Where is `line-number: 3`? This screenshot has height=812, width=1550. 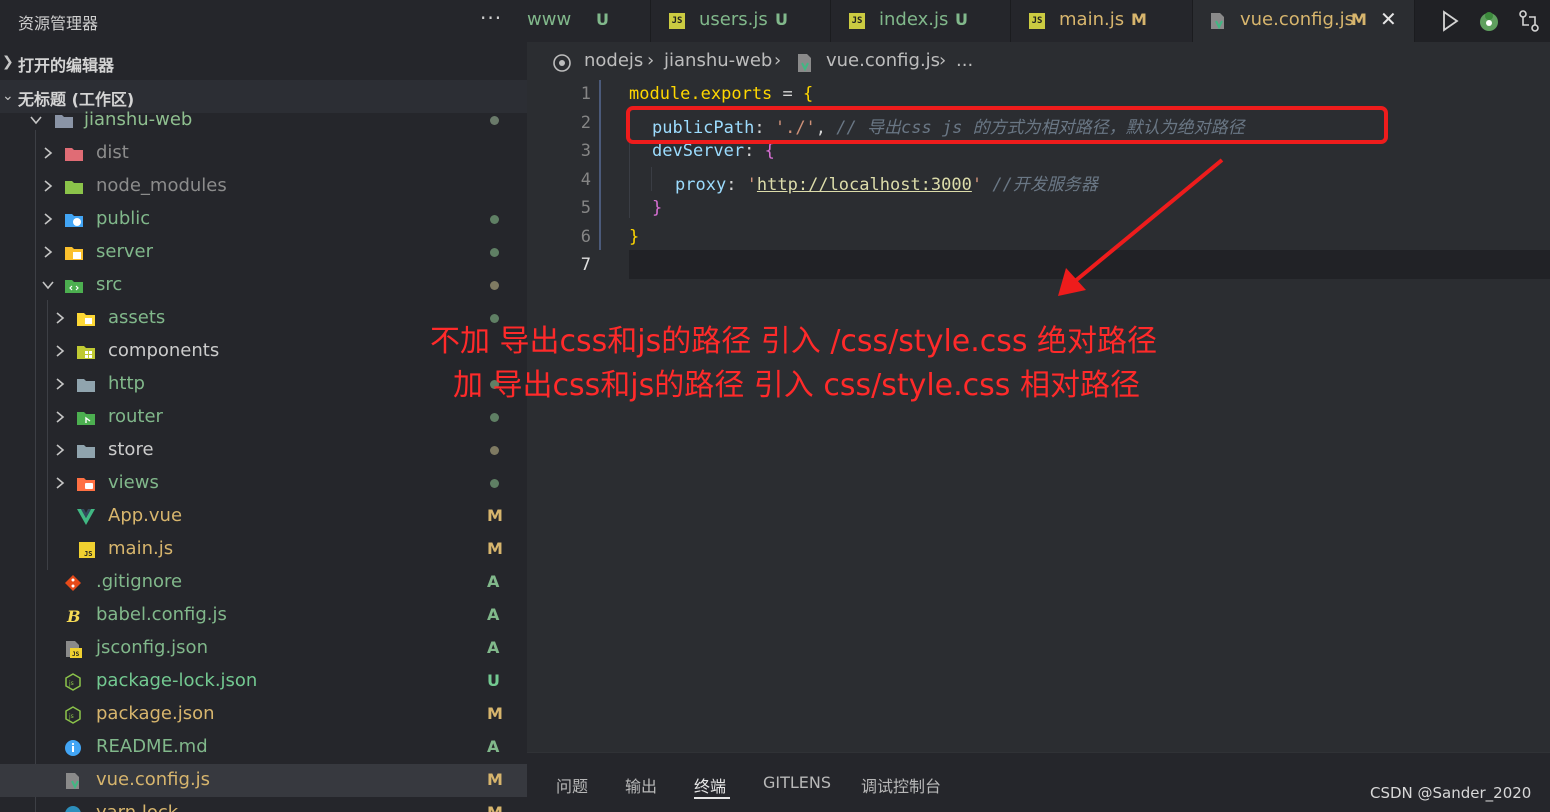
line-number: 3 is located at coordinates (585, 151).